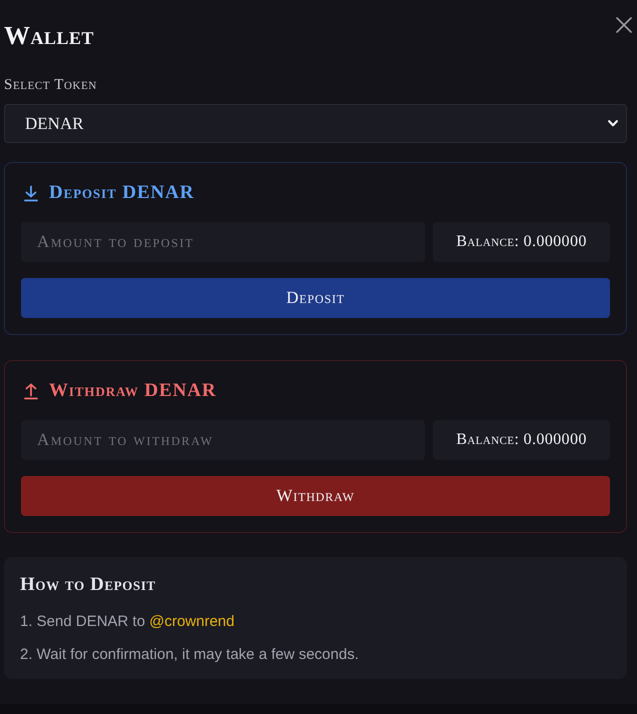 This screenshot has width=637, height=714. Describe the element at coordinates (315, 496) in the screenshot. I see `withdraw-button: Withdraw` at that location.